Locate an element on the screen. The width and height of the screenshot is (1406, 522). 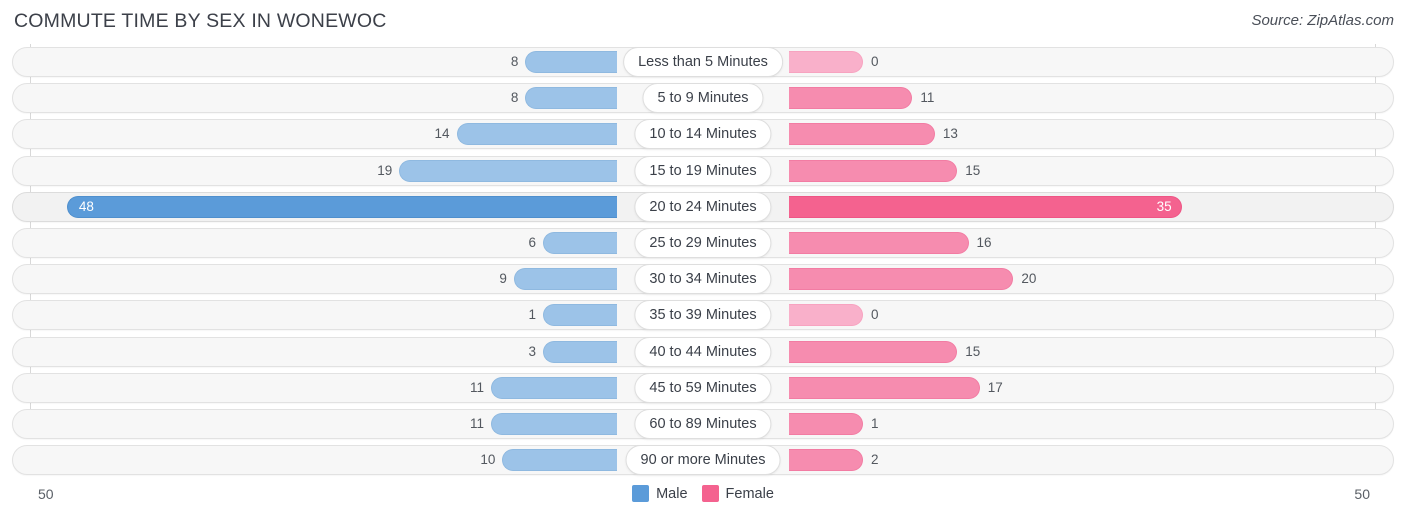
category-label: Less than 5 Minutes is located at coordinates (703, 62).